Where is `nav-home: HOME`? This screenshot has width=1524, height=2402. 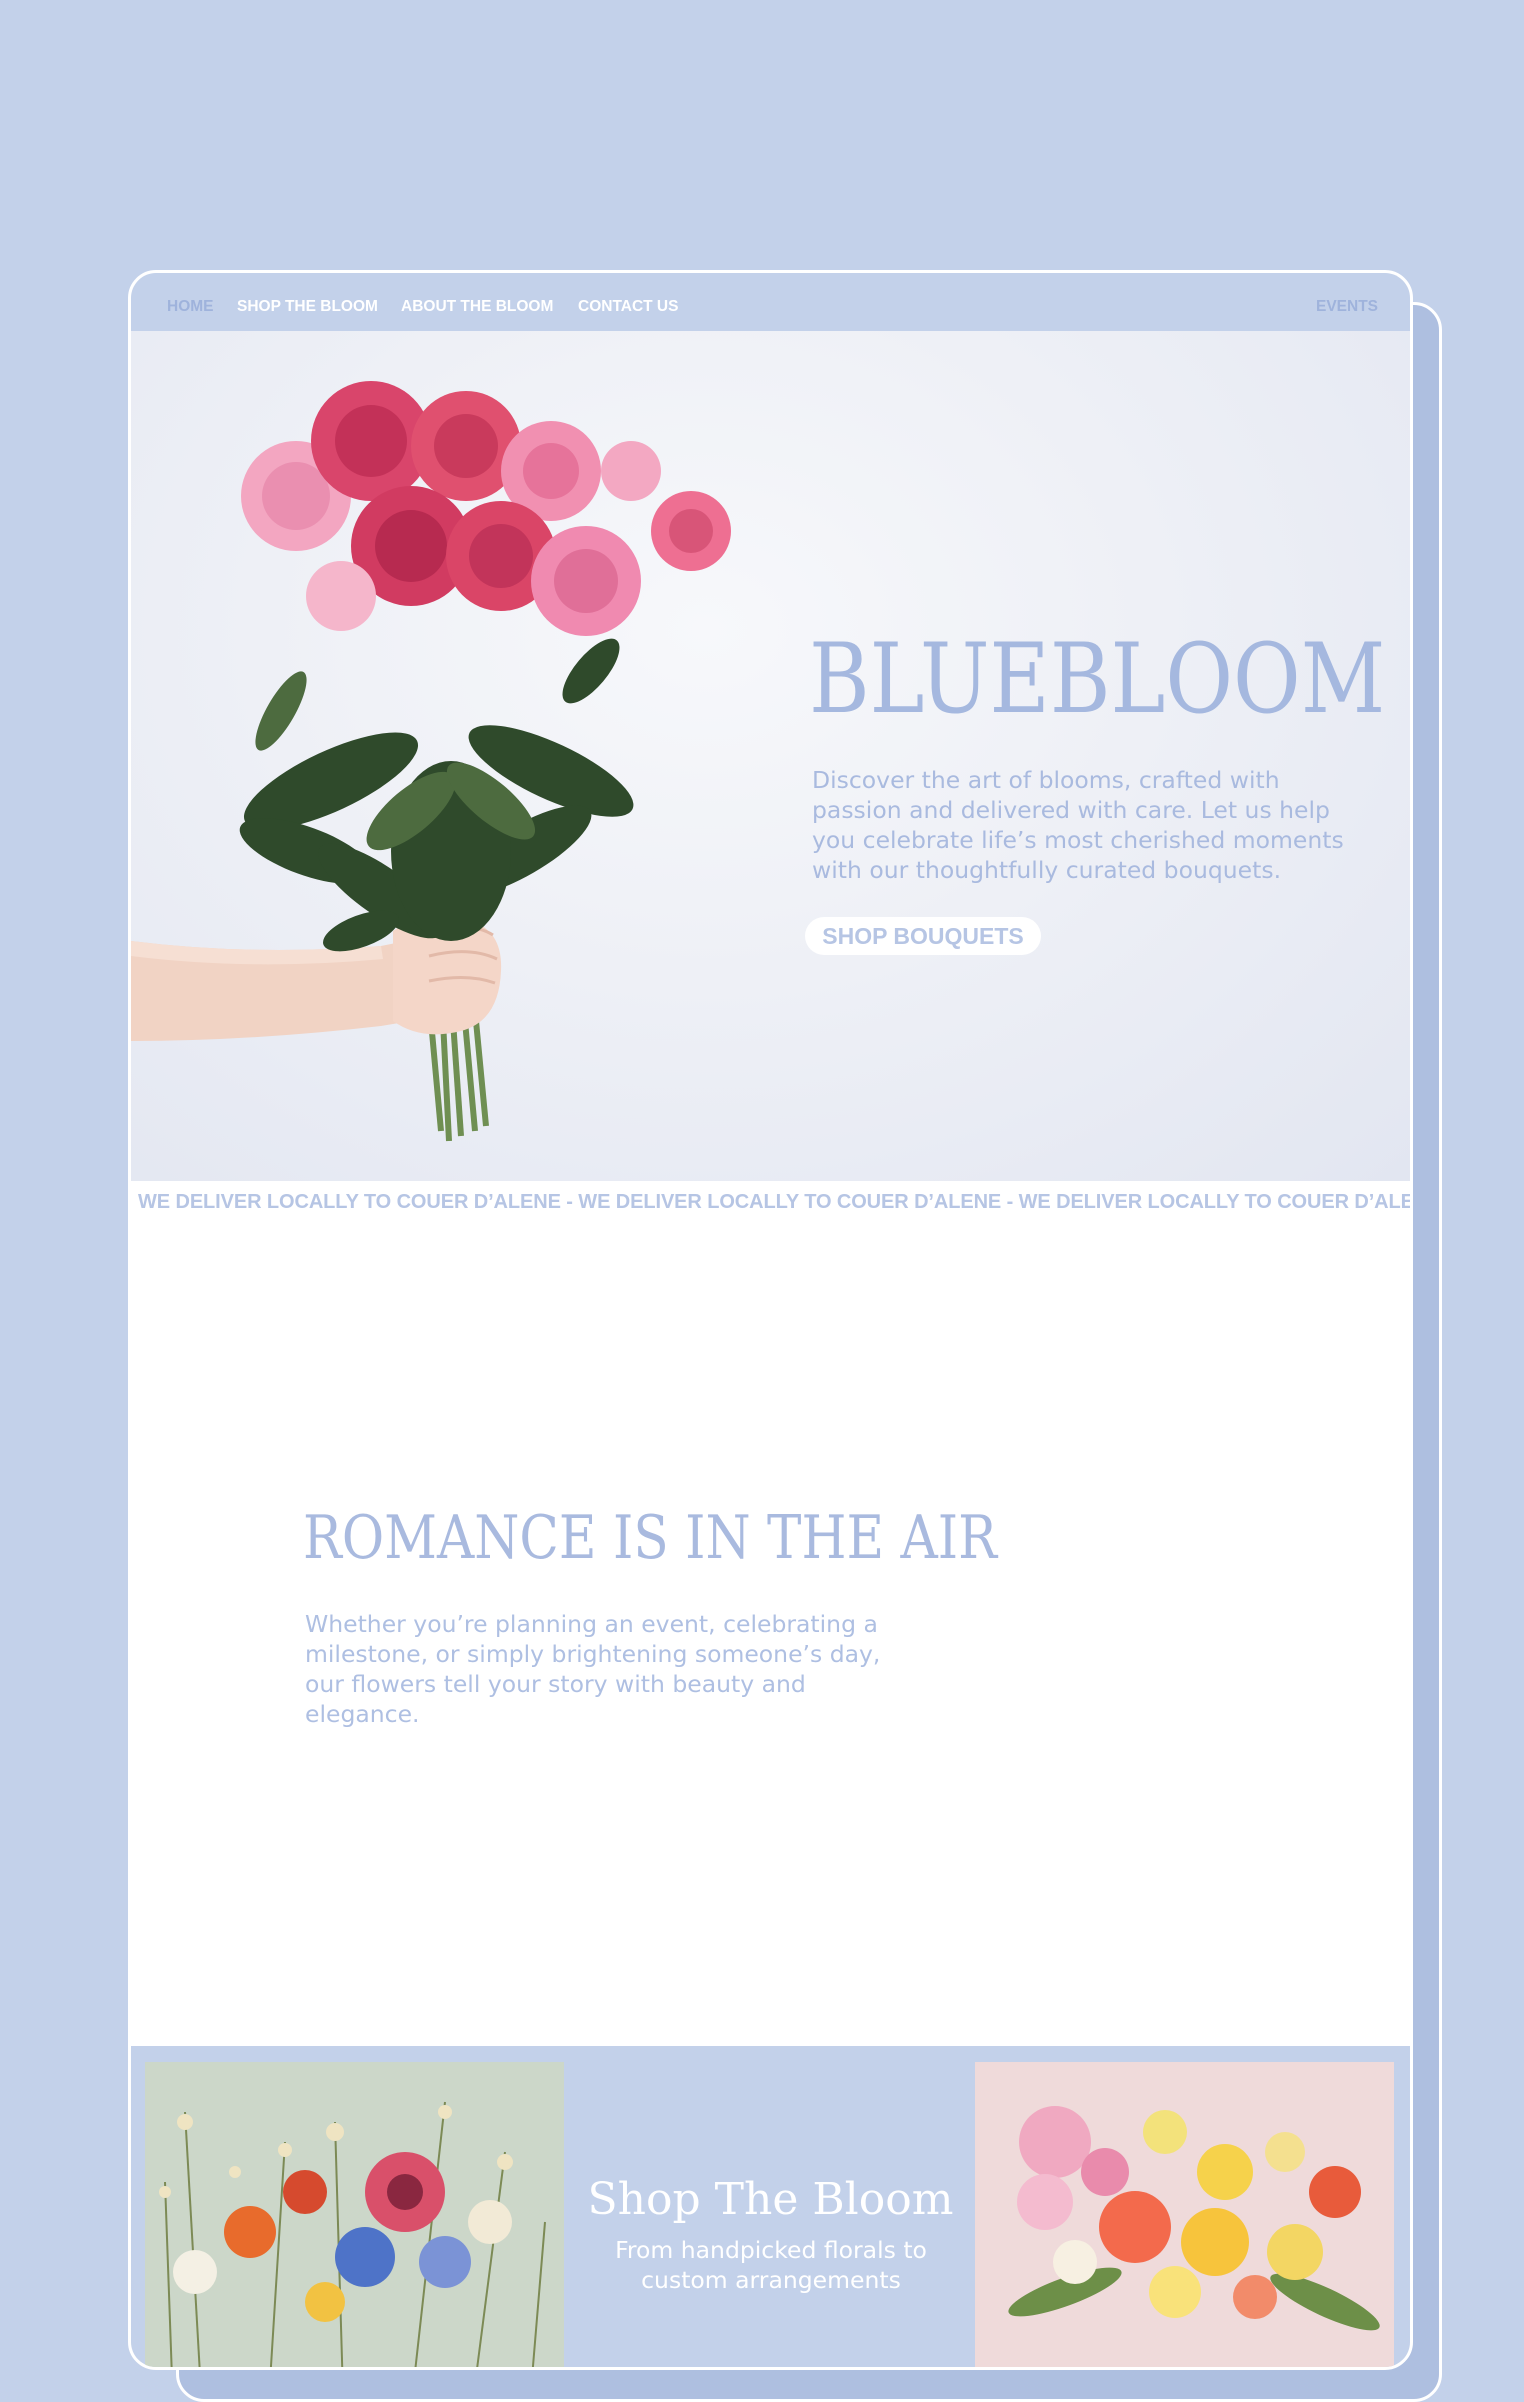
nav-home: HOME is located at coordinates (190, 307).